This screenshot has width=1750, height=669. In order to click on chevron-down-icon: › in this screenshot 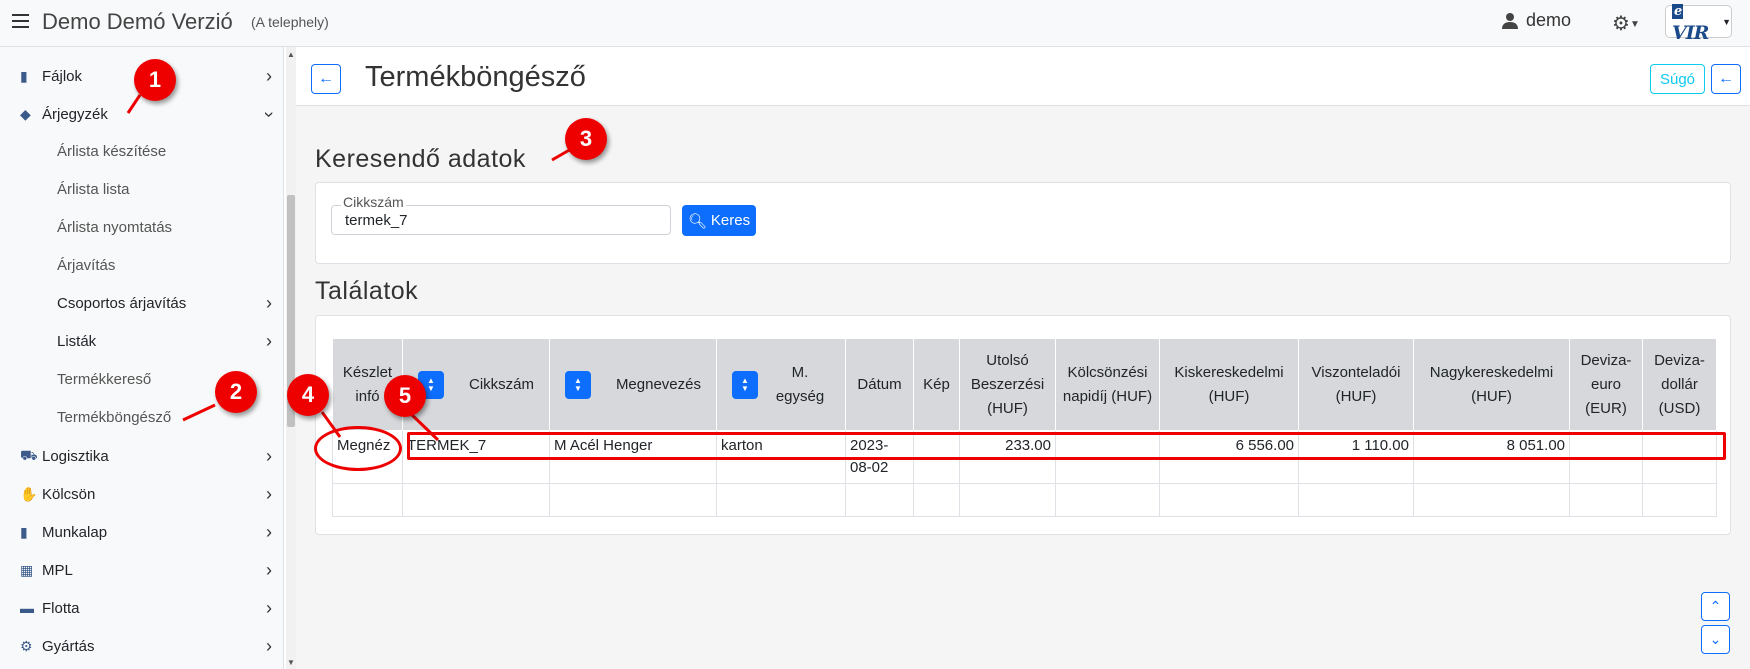, I will do `click(269, 114)`.